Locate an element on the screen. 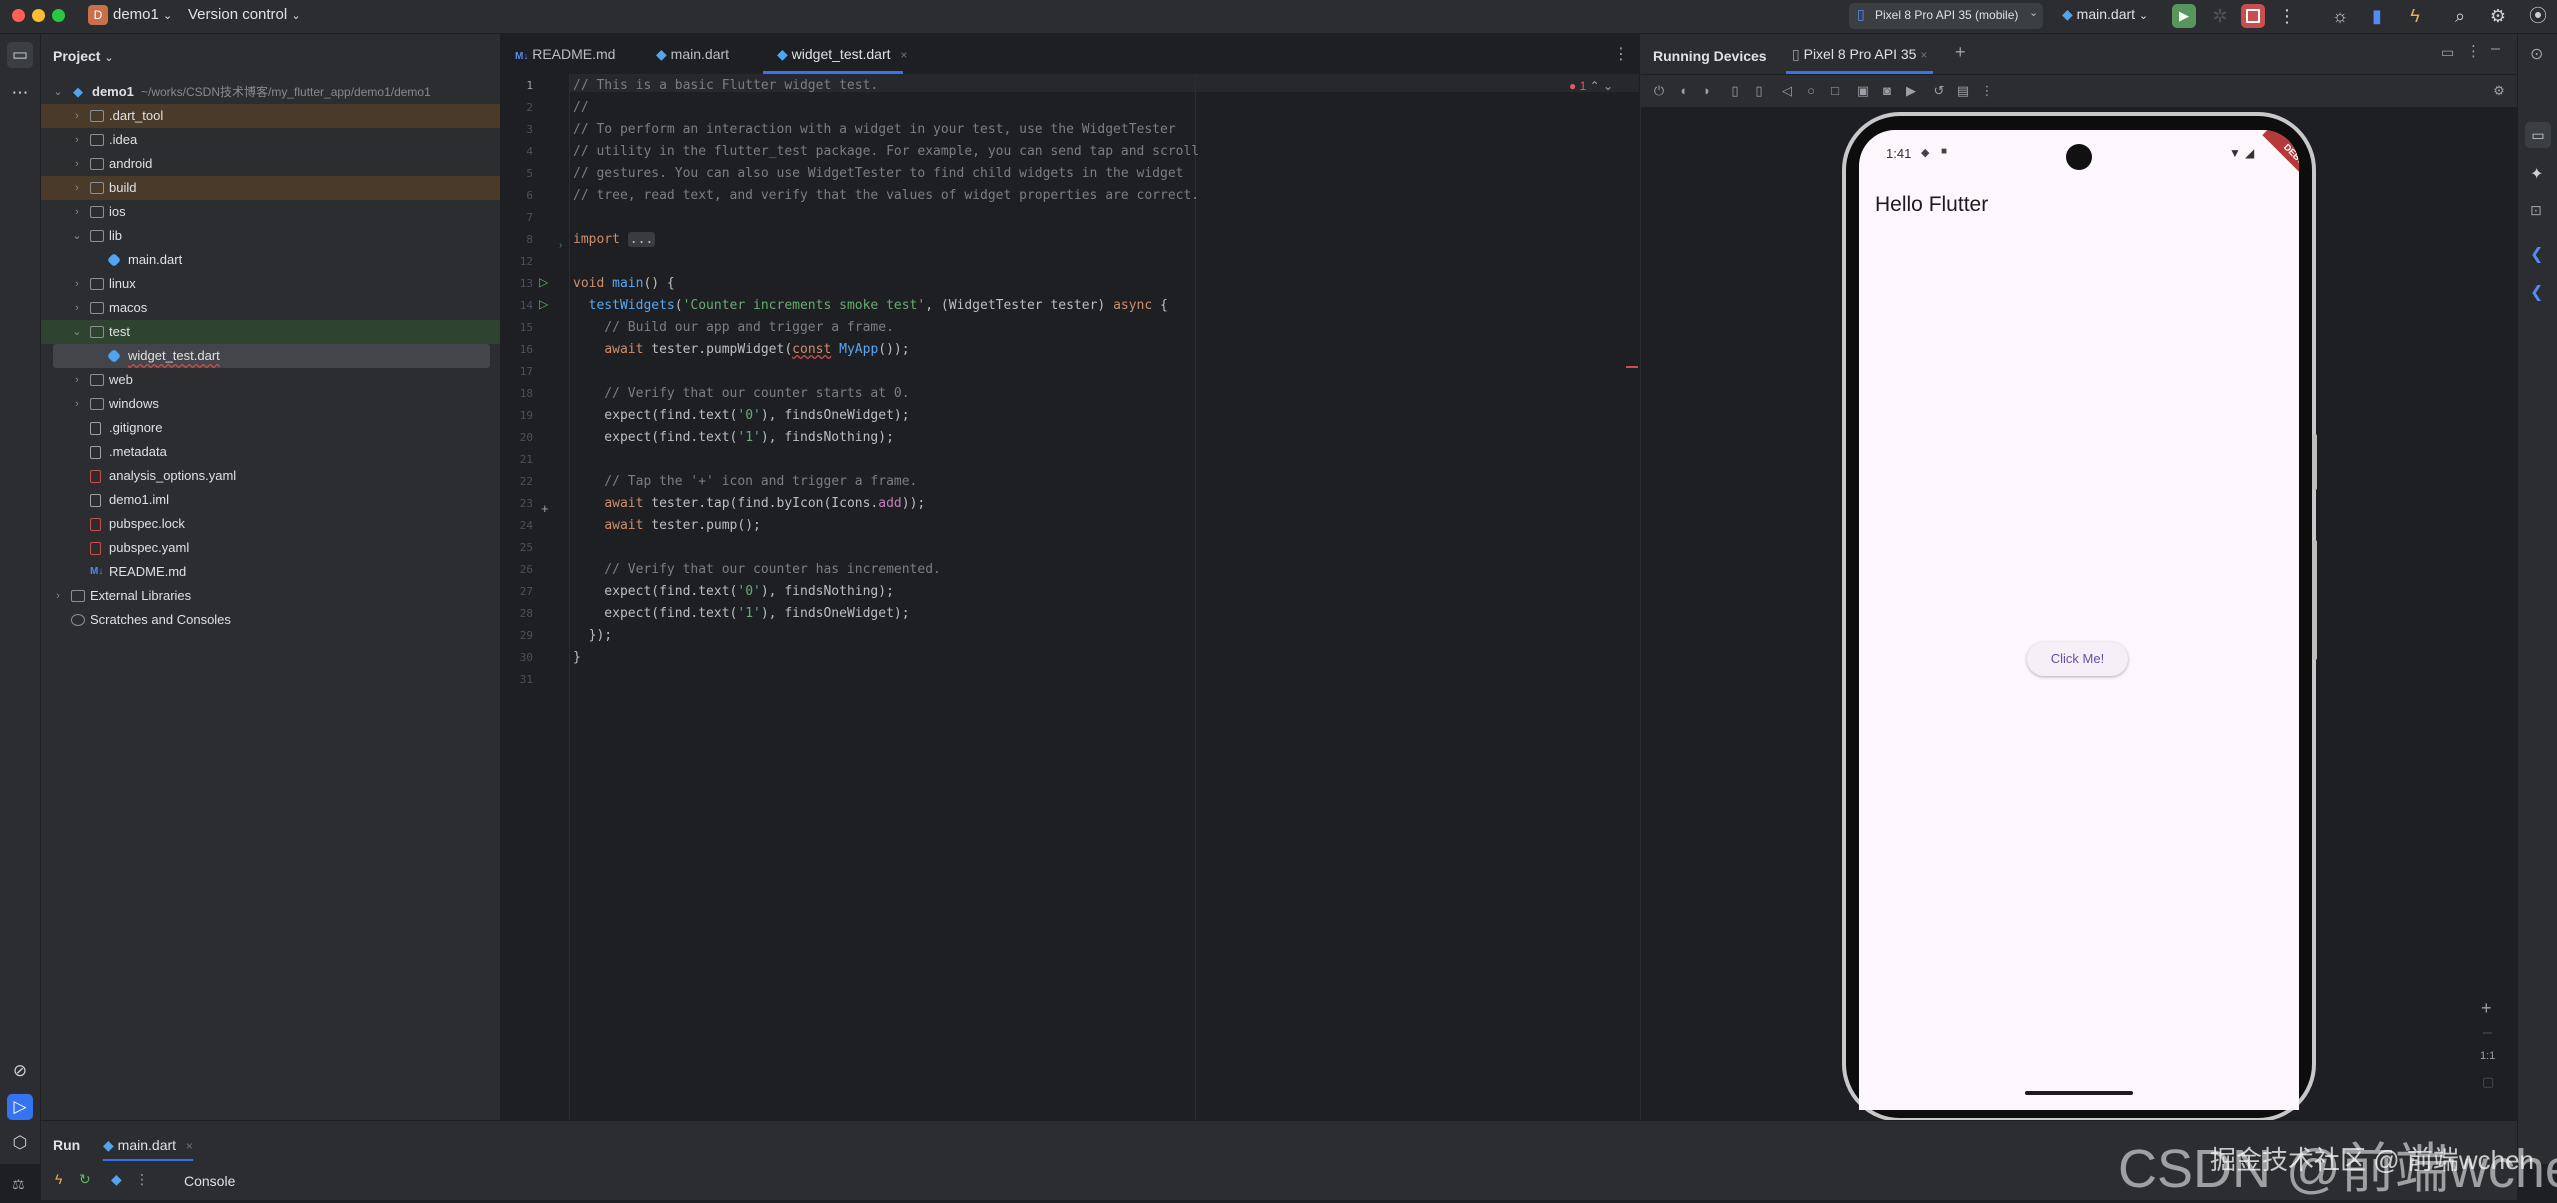 Image resolution: width=2557 pixels, height=1203 pixels. tab-readme: M↓ README.md is located at coordinates (565, 54).